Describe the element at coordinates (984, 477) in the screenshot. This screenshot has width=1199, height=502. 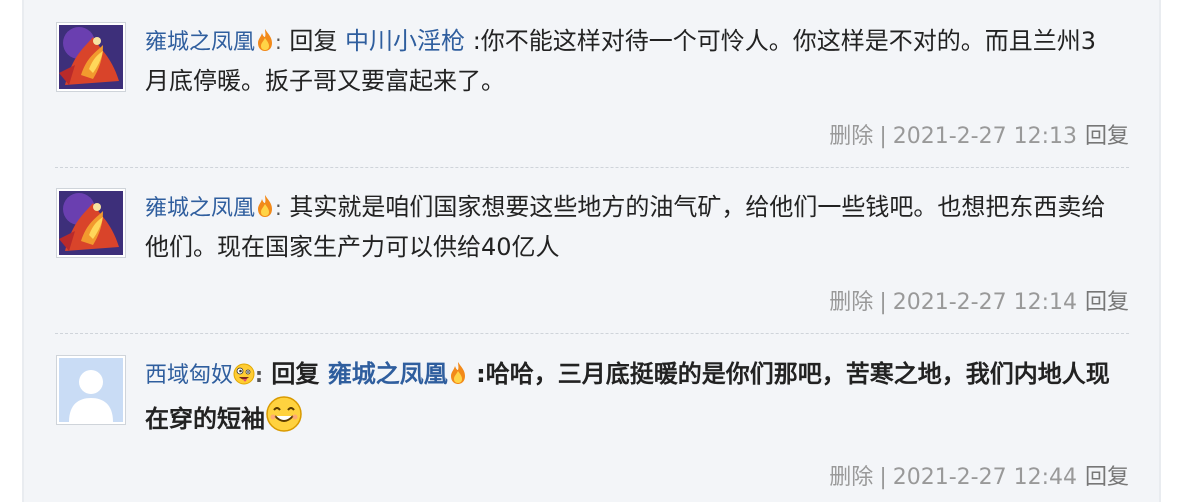
I see `reply-time: 2021-2-27 12:44` at that location.